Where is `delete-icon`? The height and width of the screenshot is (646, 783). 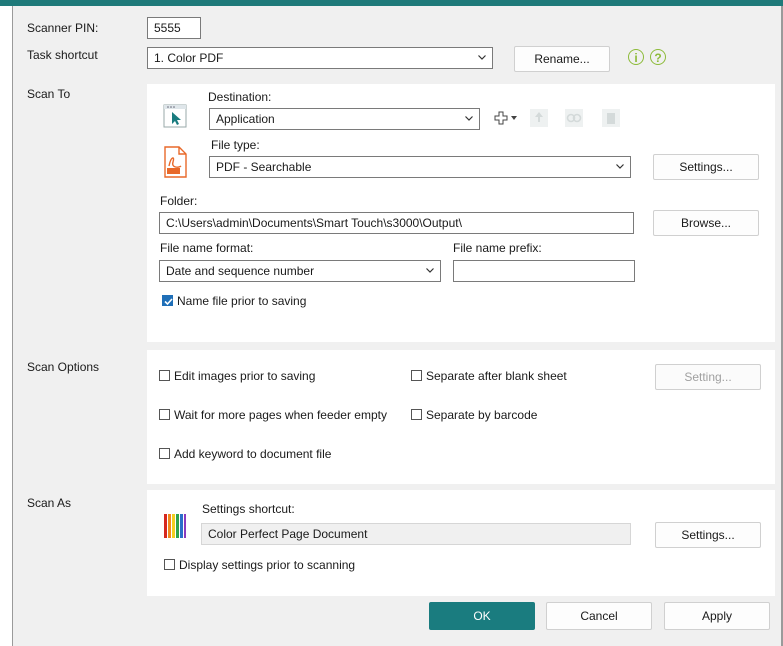 delete-icon is located at coordinates (611, 118).